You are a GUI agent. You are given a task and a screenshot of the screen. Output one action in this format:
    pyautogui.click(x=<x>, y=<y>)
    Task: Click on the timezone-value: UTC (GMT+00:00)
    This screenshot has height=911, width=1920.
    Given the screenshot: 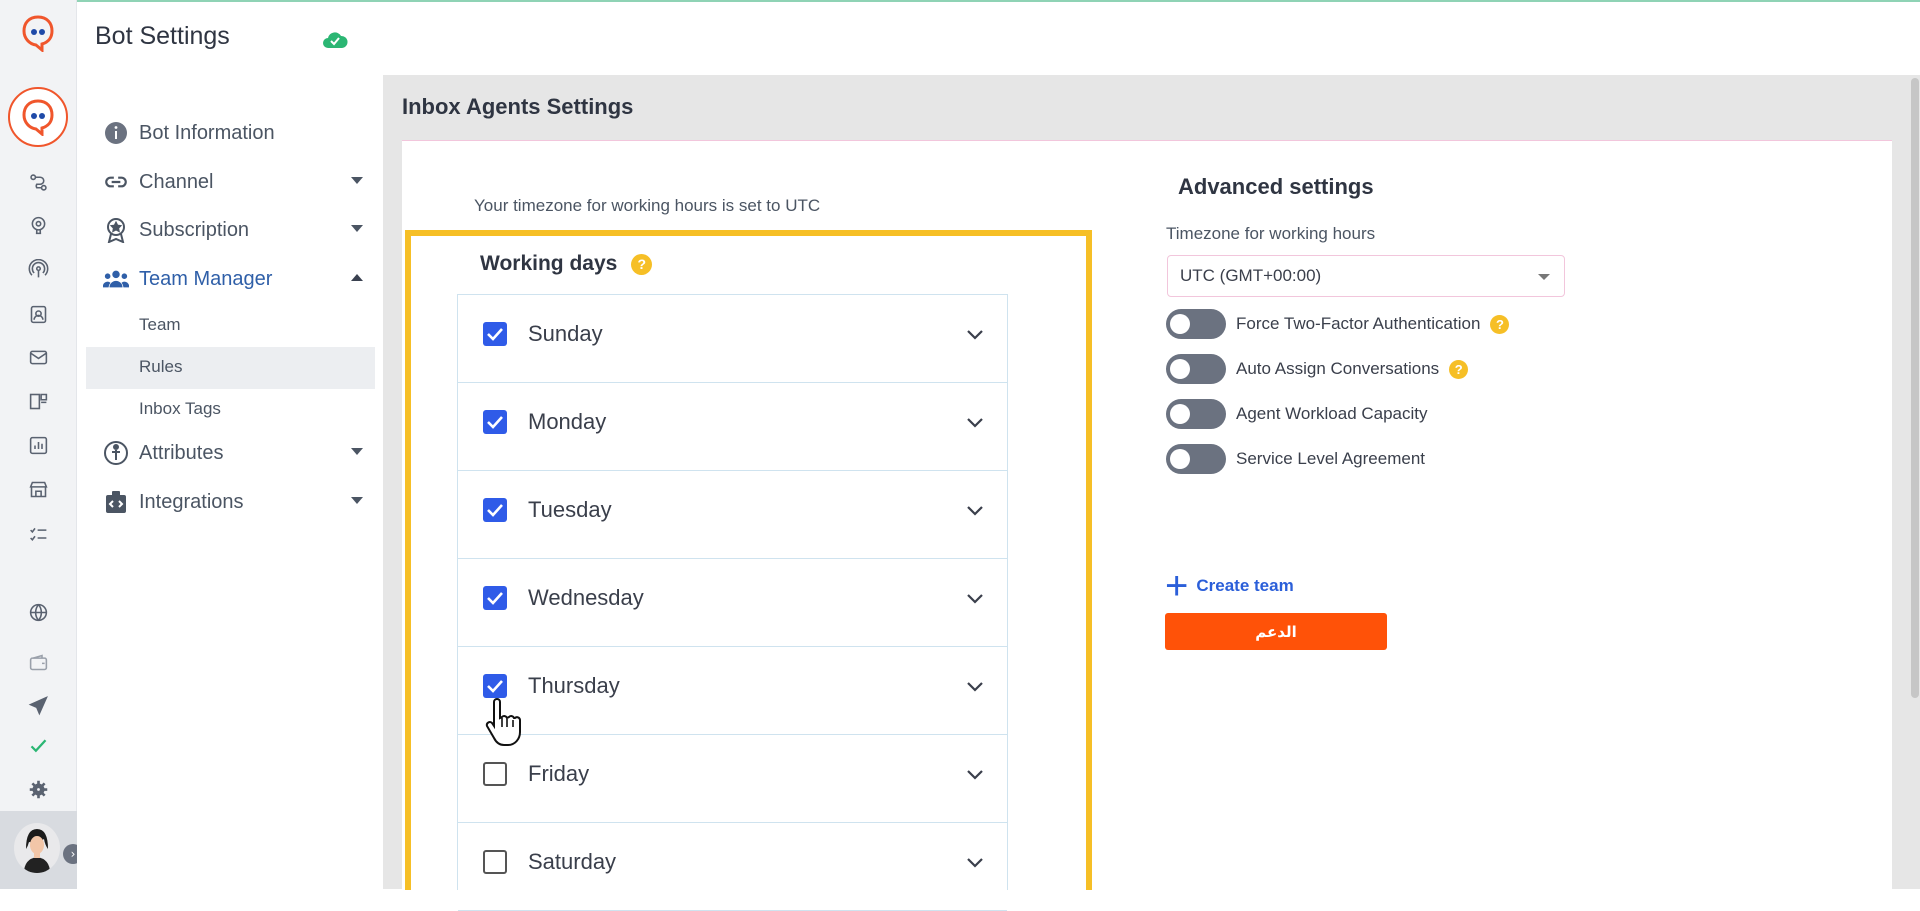 What is the action you would take?
    pyautogui.click(x=1251, y=275)
    